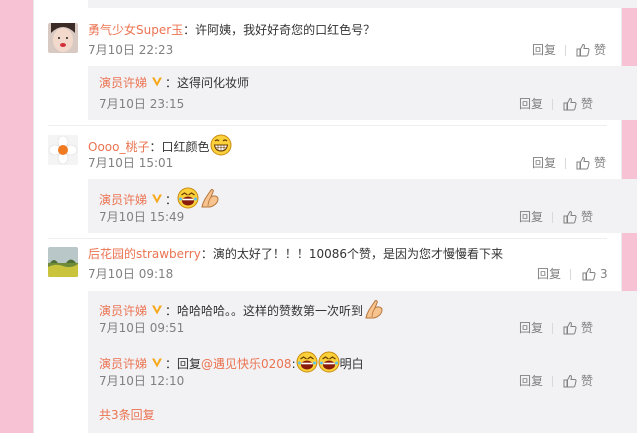 This screenshot has height=433, width=637. I want to click on reply-box: 演员许娣 ： 7月10日 15:49 回复 赞, so click(362, 206).